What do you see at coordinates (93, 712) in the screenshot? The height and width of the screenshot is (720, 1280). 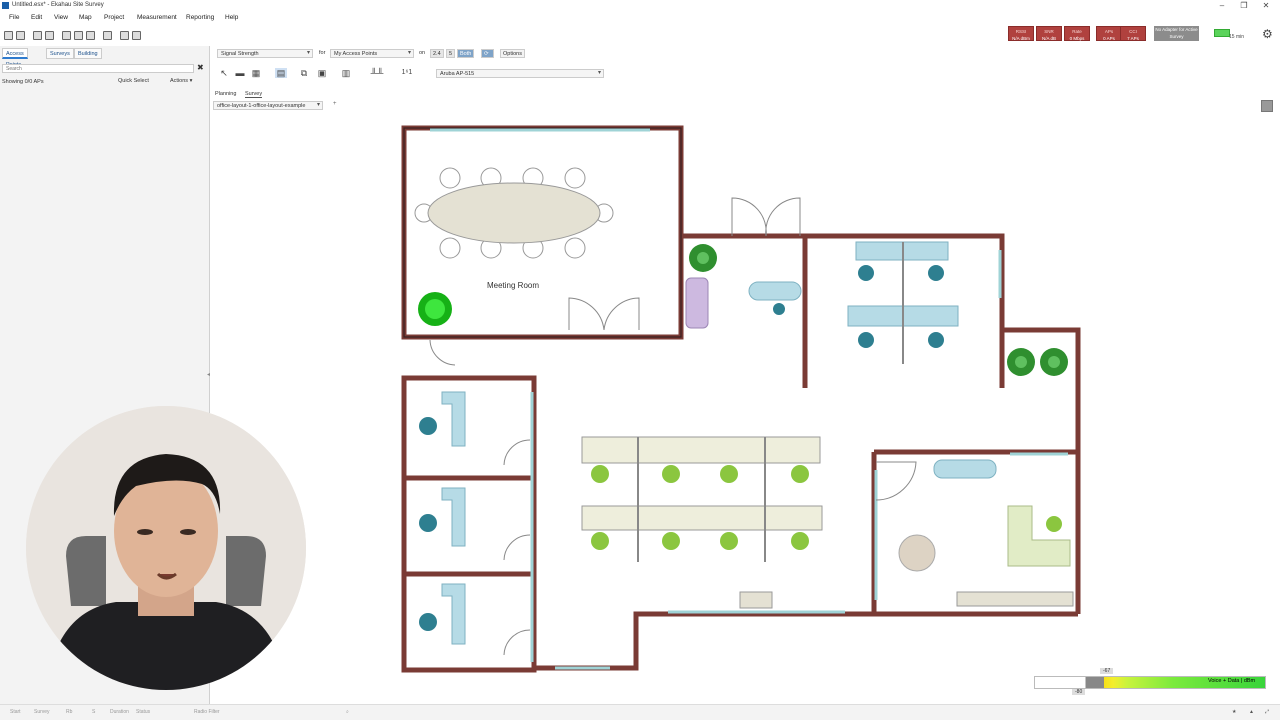 I see `s-button: S` at bounding box center [93, 712].